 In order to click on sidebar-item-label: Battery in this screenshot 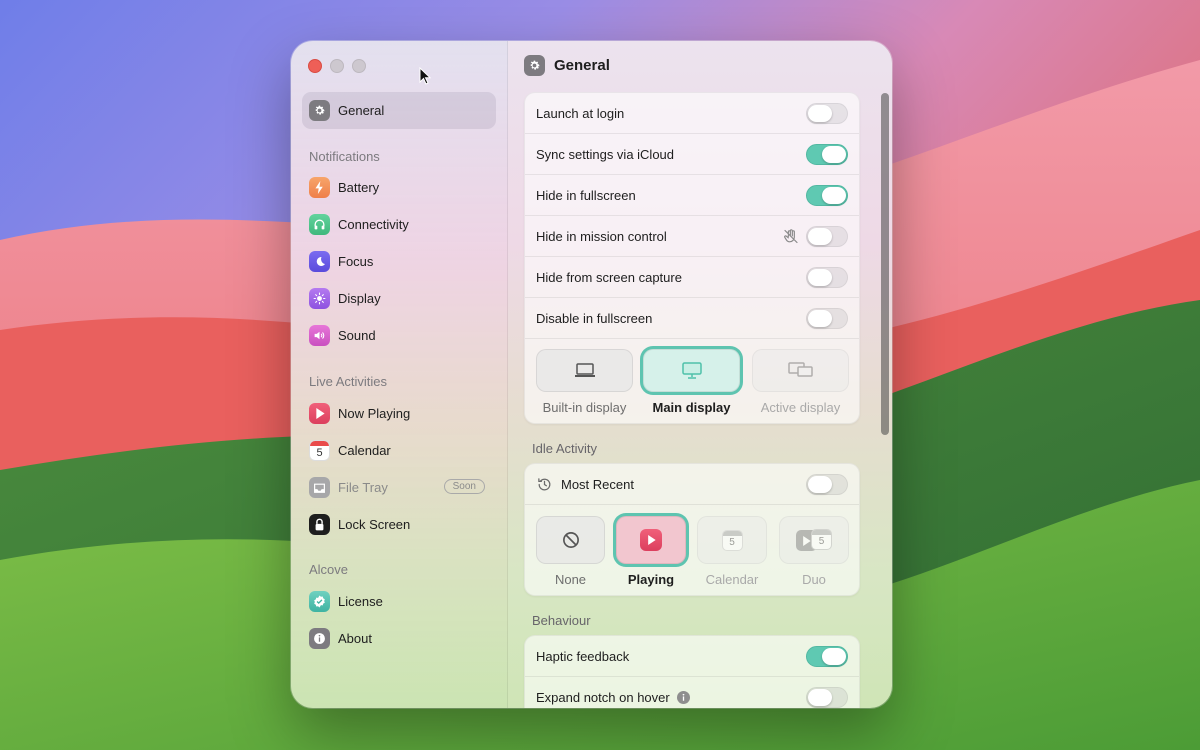, I will do `click(359, 187)`.